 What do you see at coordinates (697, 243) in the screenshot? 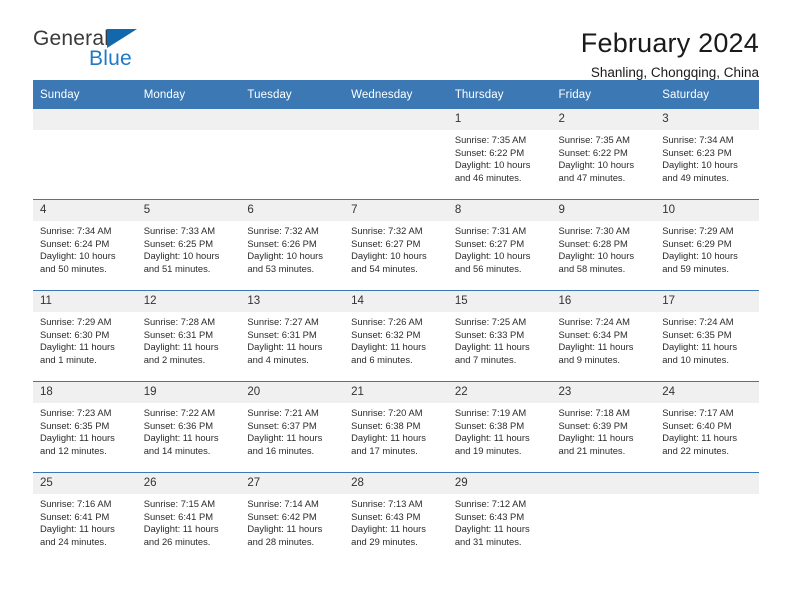
I see `sunset-text: Sunset: 6:29 PM` at bounding box center [697, 243].